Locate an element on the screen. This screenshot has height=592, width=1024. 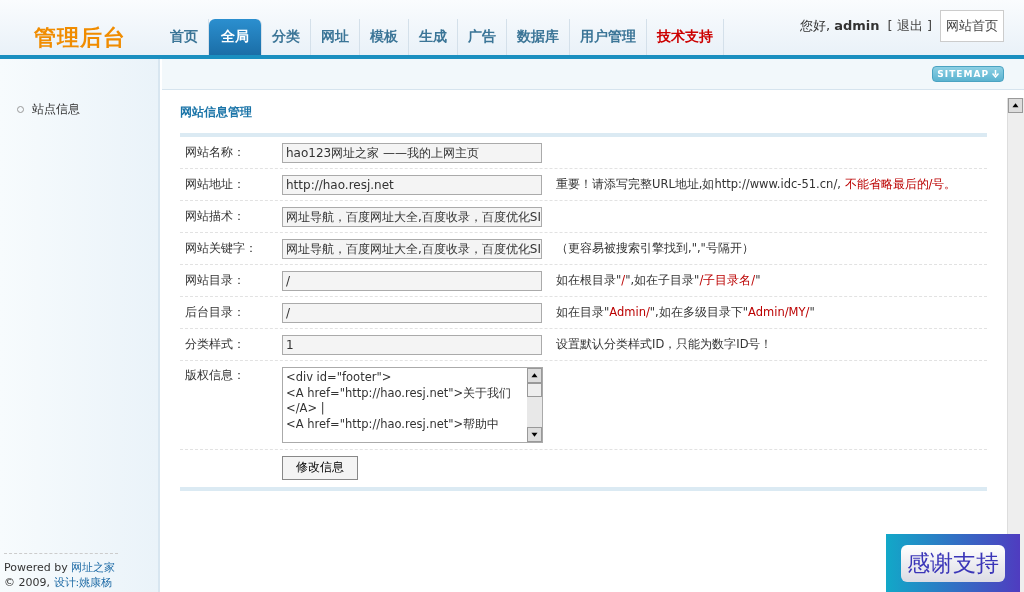
field-hint: 如在根目录"/",如在子目录"/子目录名/" is located at coordinates (658, 280).